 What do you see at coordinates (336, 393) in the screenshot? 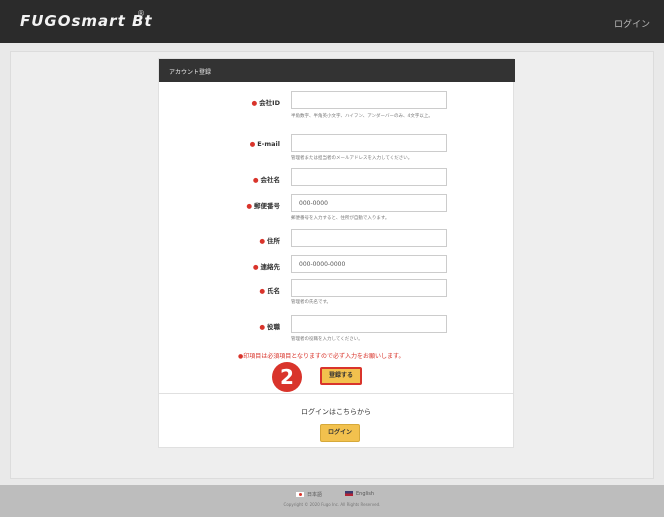
I see `card-divider` at bounding box center [336, 393].